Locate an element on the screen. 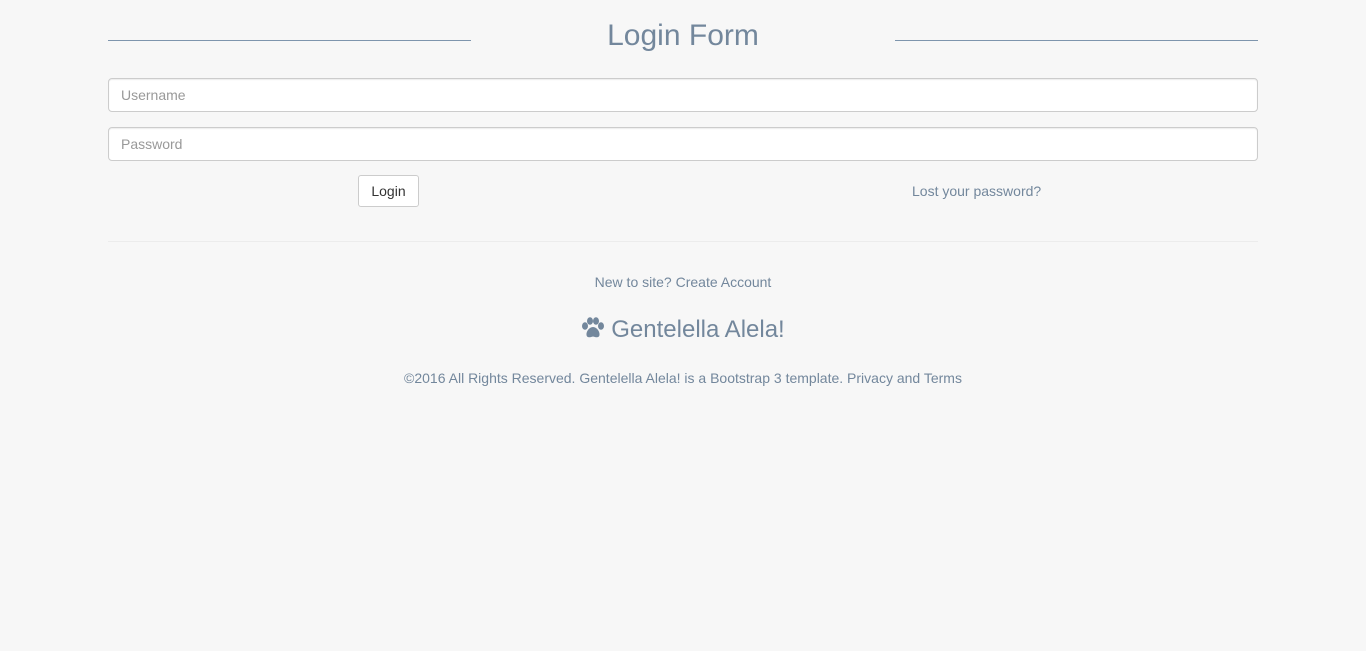  login-button: Login is located at coordinates (388, 191).